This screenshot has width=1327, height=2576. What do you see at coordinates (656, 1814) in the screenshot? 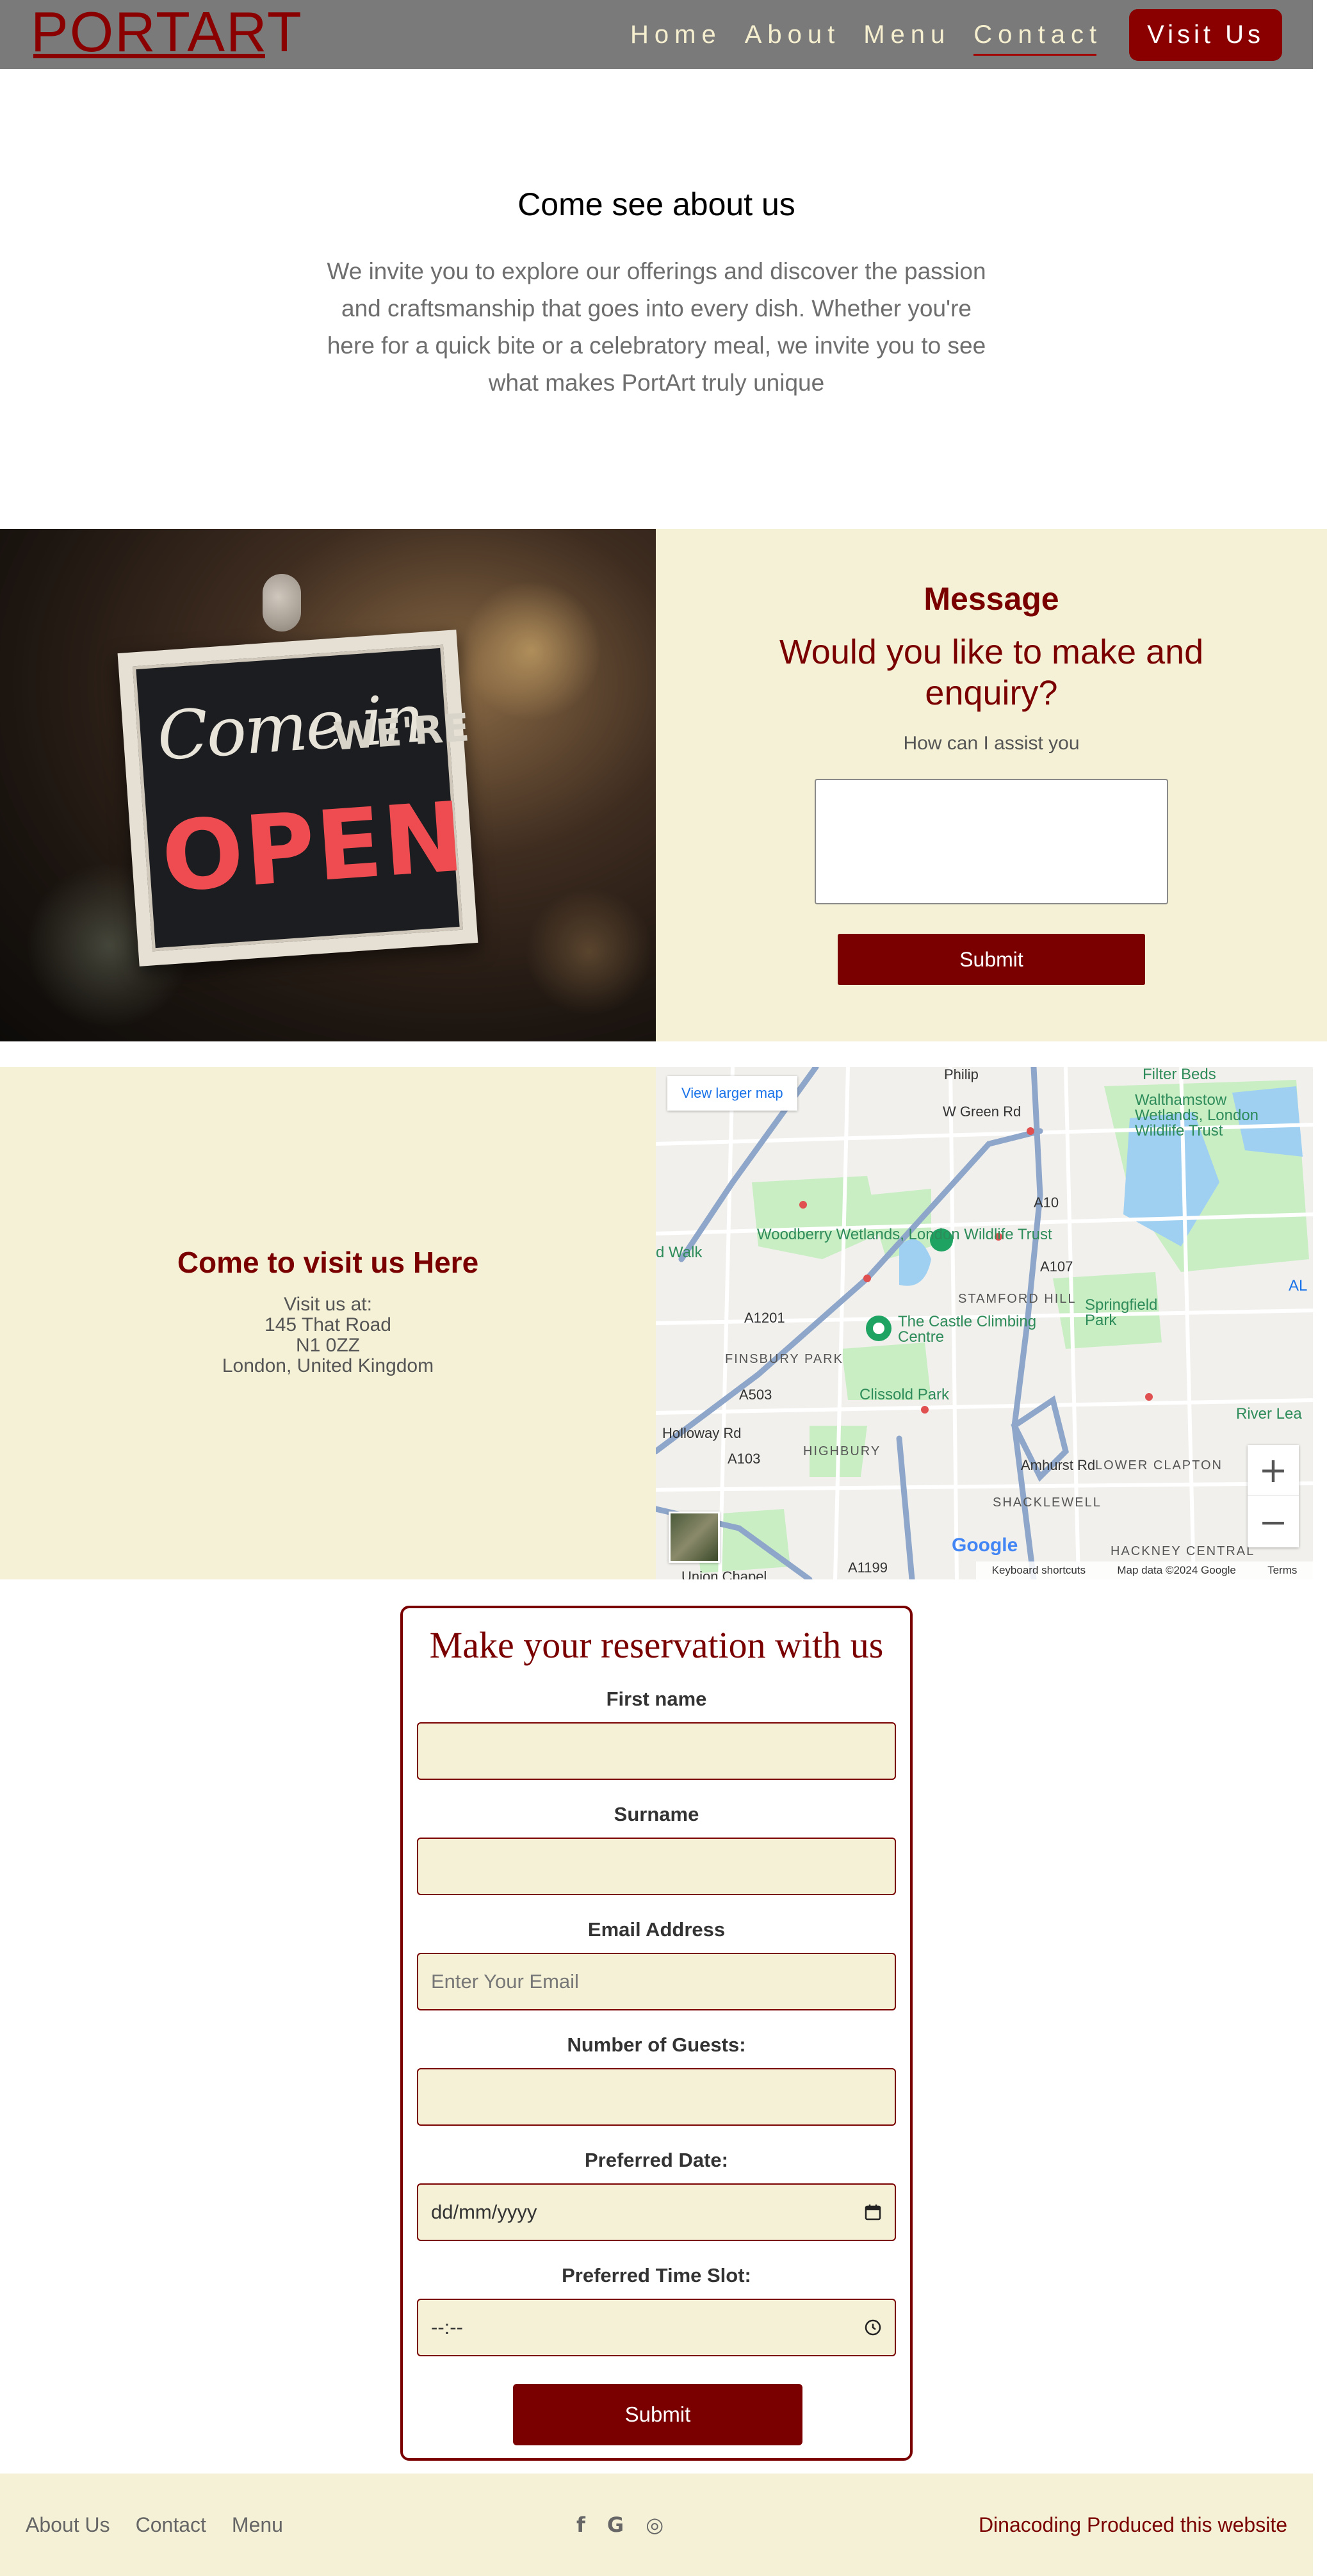
I see `surname-label: Surname` at bounding box center [656, 1814].